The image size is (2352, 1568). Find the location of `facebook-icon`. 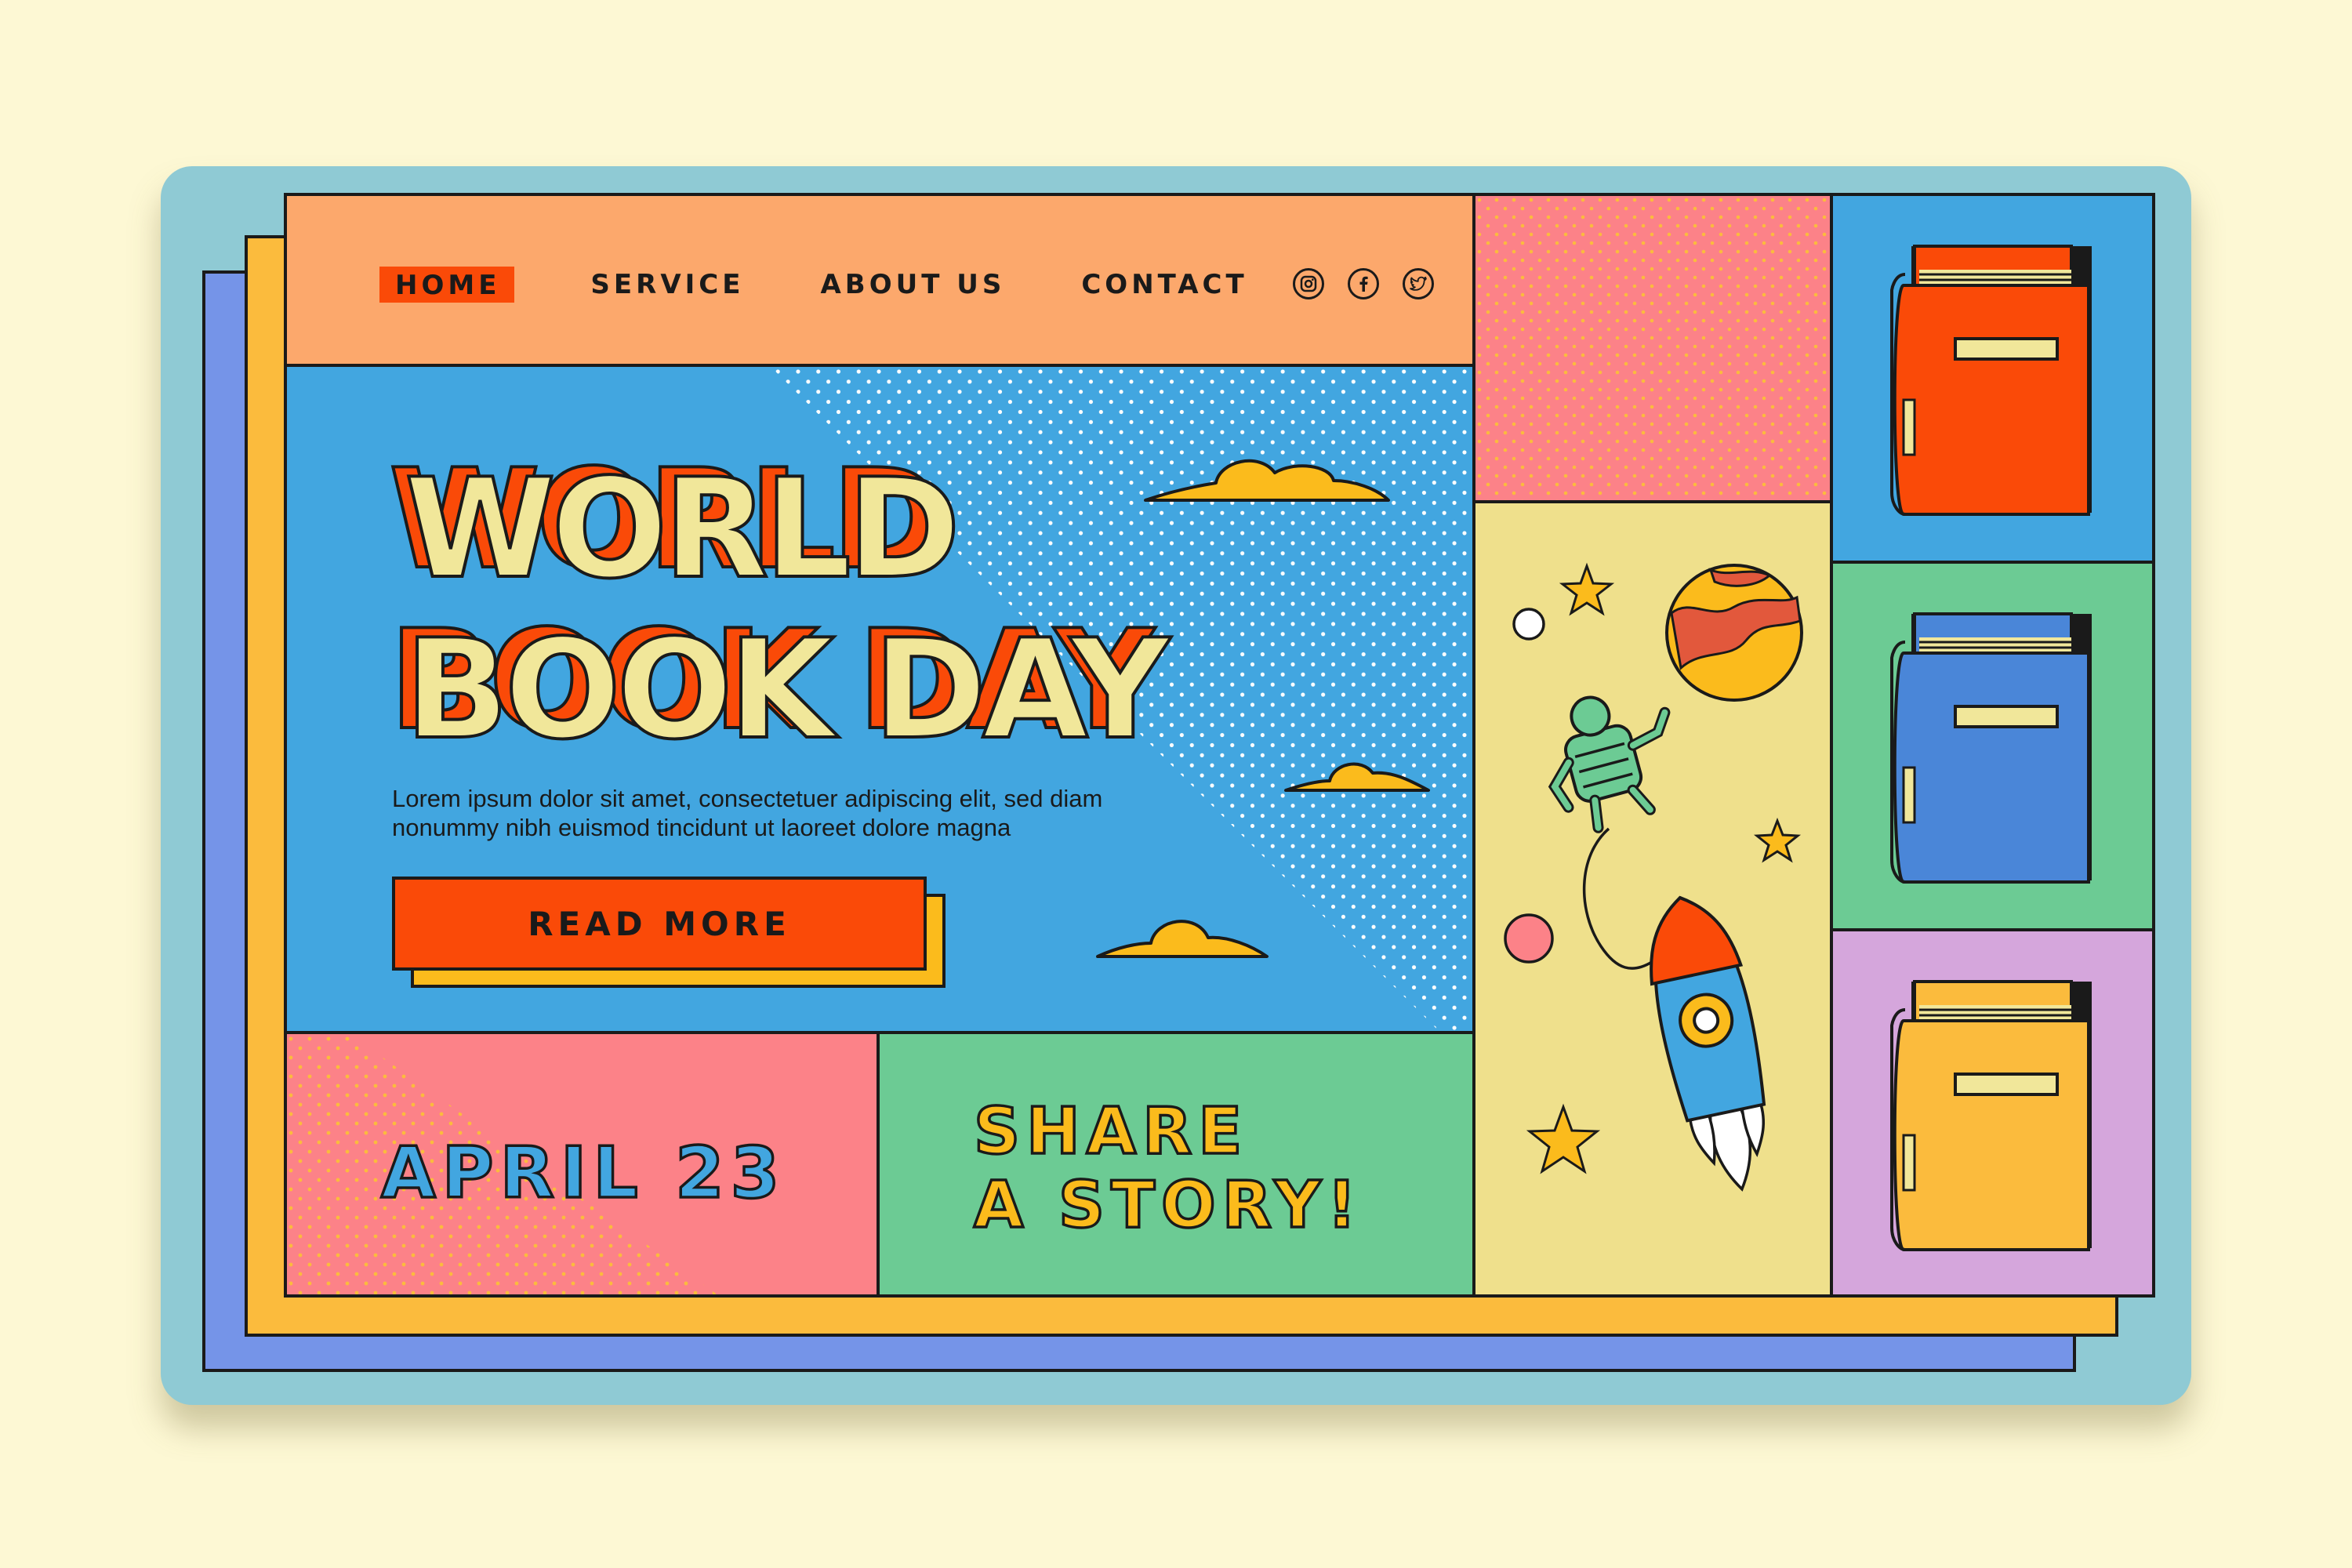

facebook-icon is located at coordinates (1363, 283).